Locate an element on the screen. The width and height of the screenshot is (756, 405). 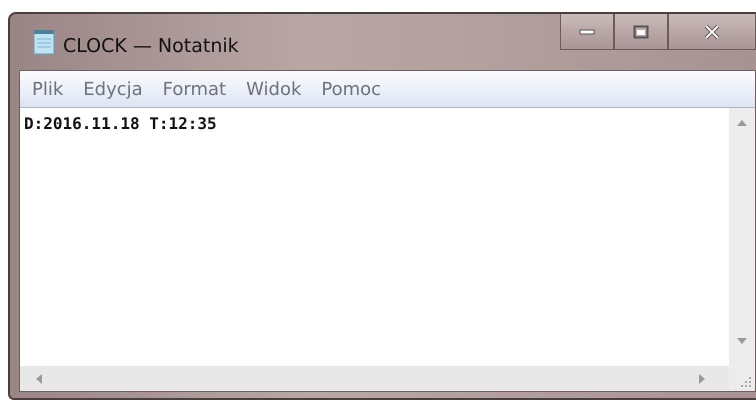
scroll-down-arrow-icon is located at coordinates (742, 341).